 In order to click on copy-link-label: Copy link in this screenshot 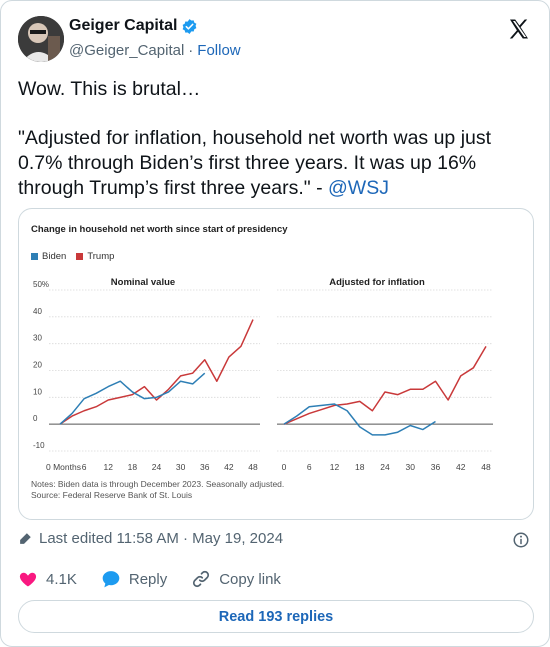, I will do `click(250, 579)`.